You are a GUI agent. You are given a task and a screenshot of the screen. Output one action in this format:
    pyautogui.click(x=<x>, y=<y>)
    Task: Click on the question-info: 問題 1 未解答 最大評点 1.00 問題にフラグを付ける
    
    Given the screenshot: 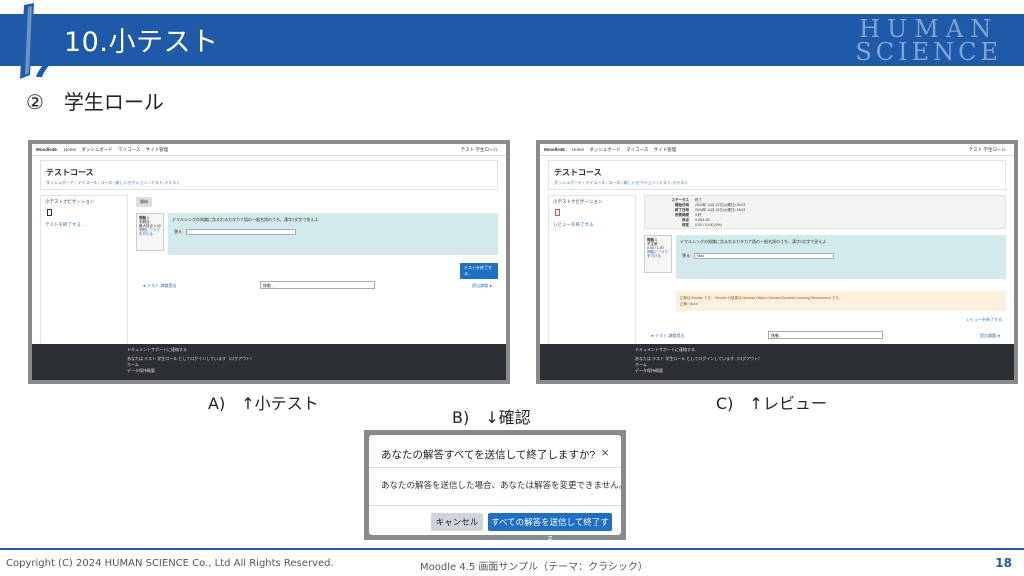 What is the action you would take?
    pyautogui.click(x=150, y=232)
    